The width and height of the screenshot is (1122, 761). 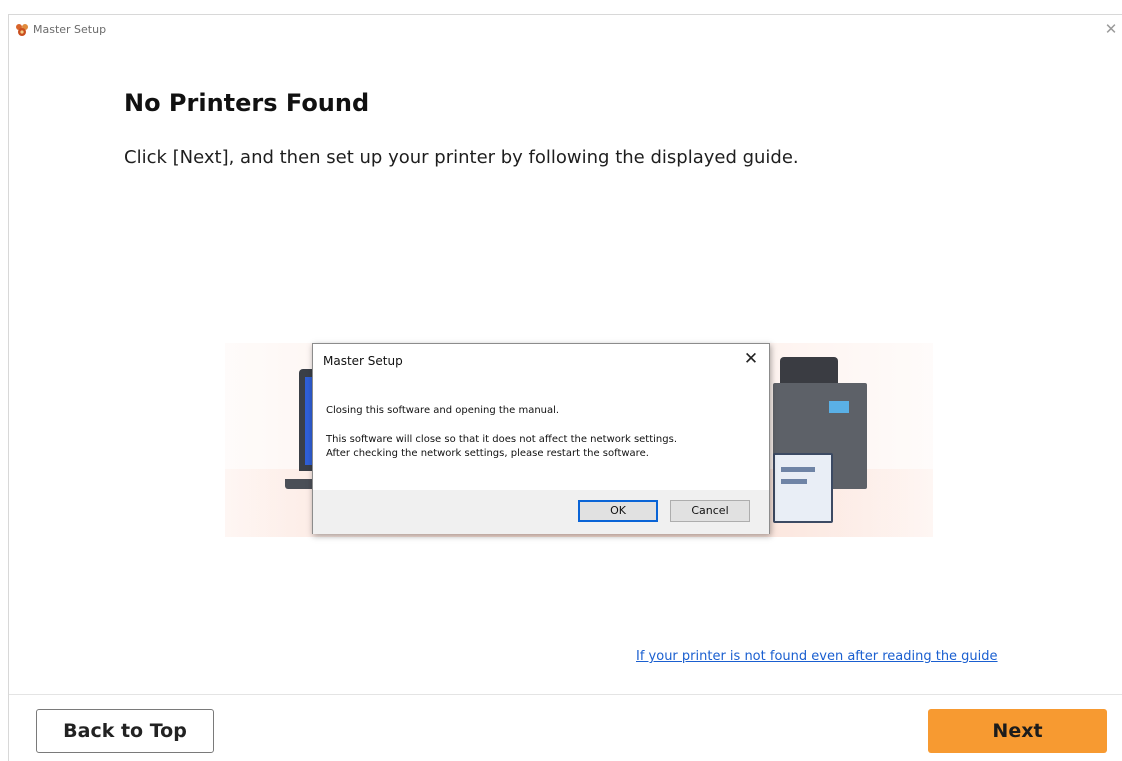 I want to click on dialog-button-bar: OK Cancel, so click(x=541, y=512).